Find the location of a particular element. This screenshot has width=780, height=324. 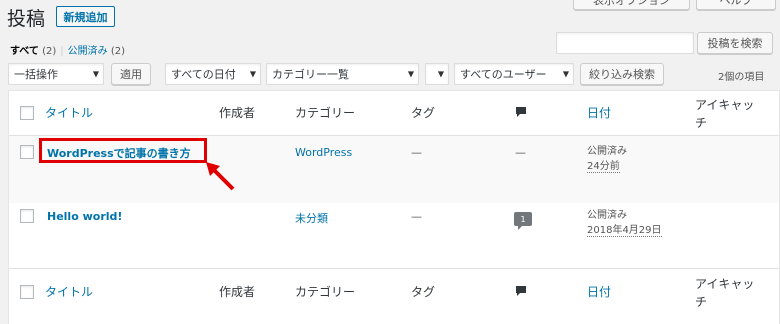

column-featured-footer: アイキャッチ is located at coordinates (725, 293).